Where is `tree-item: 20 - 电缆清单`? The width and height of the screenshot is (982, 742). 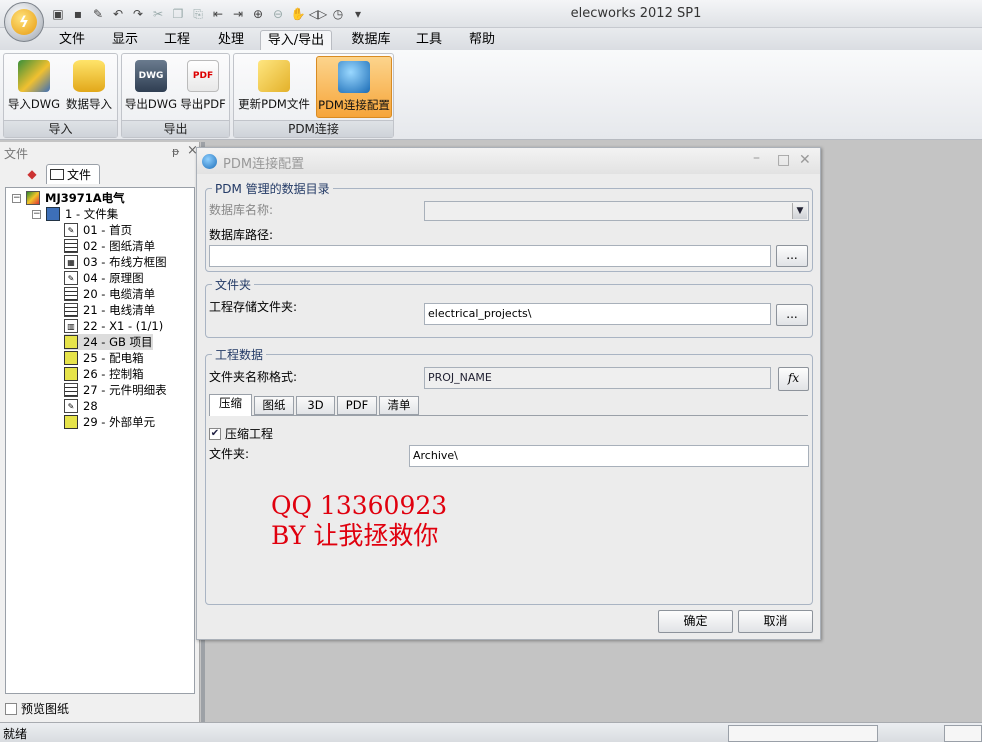 tree-item: 20 - 电缆清单 is located at coordinates (109, 294).